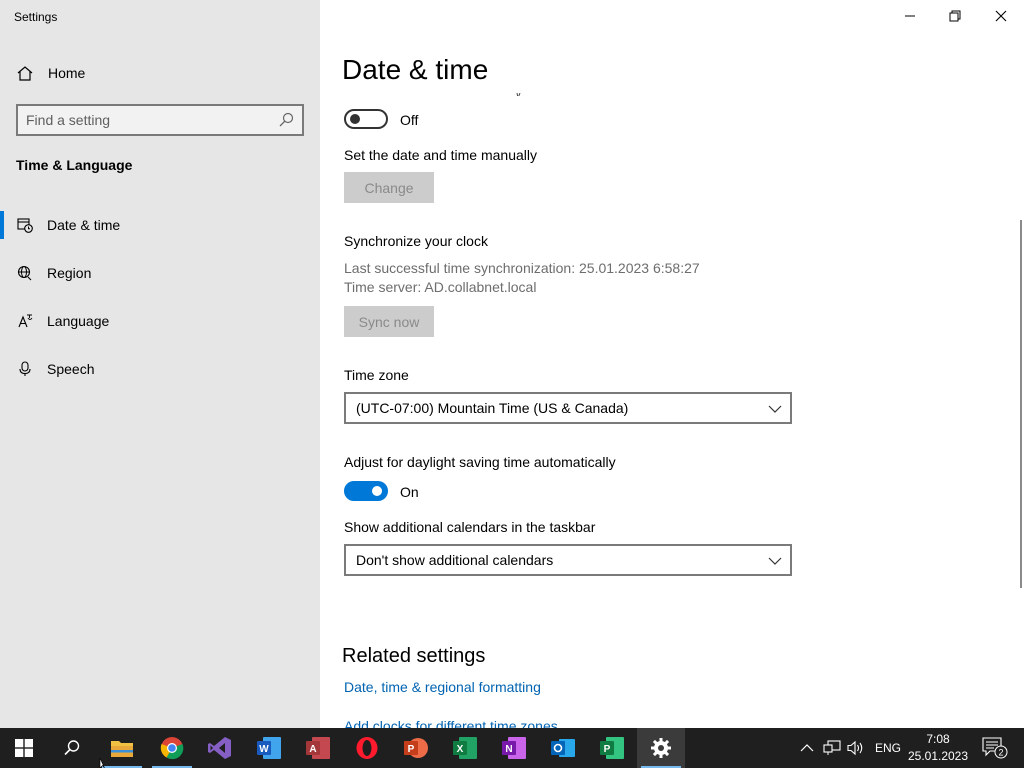 This screenshot has height=768, width=1024. I want to click on dst-toggle, so click(366, 491).